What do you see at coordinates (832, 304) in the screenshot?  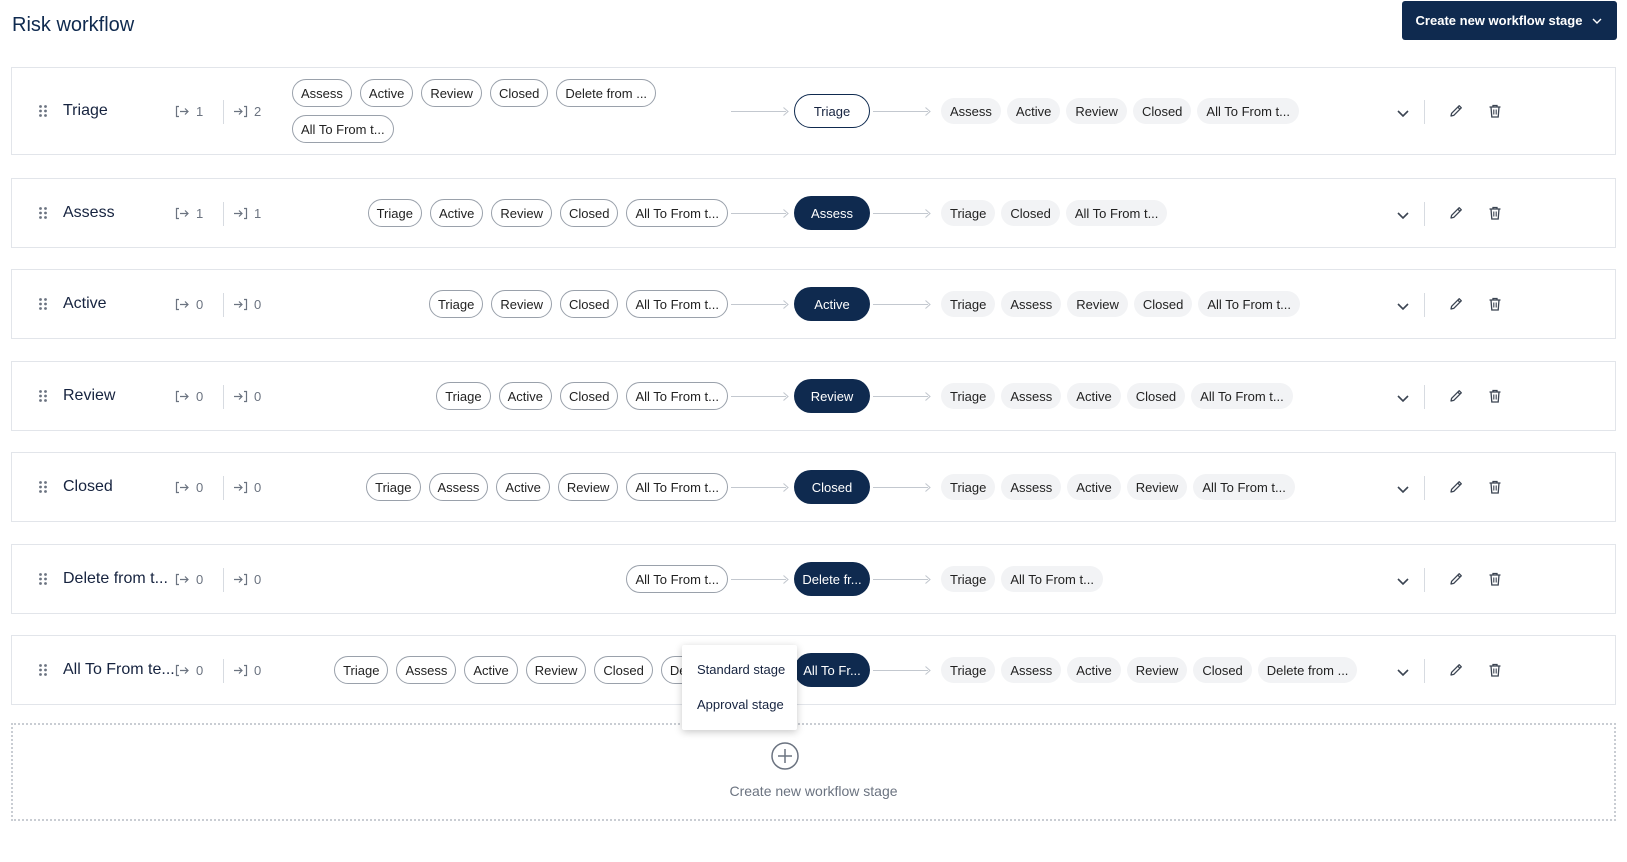 I see `current-stage-pill: Active` at bounding box center [832, 304].